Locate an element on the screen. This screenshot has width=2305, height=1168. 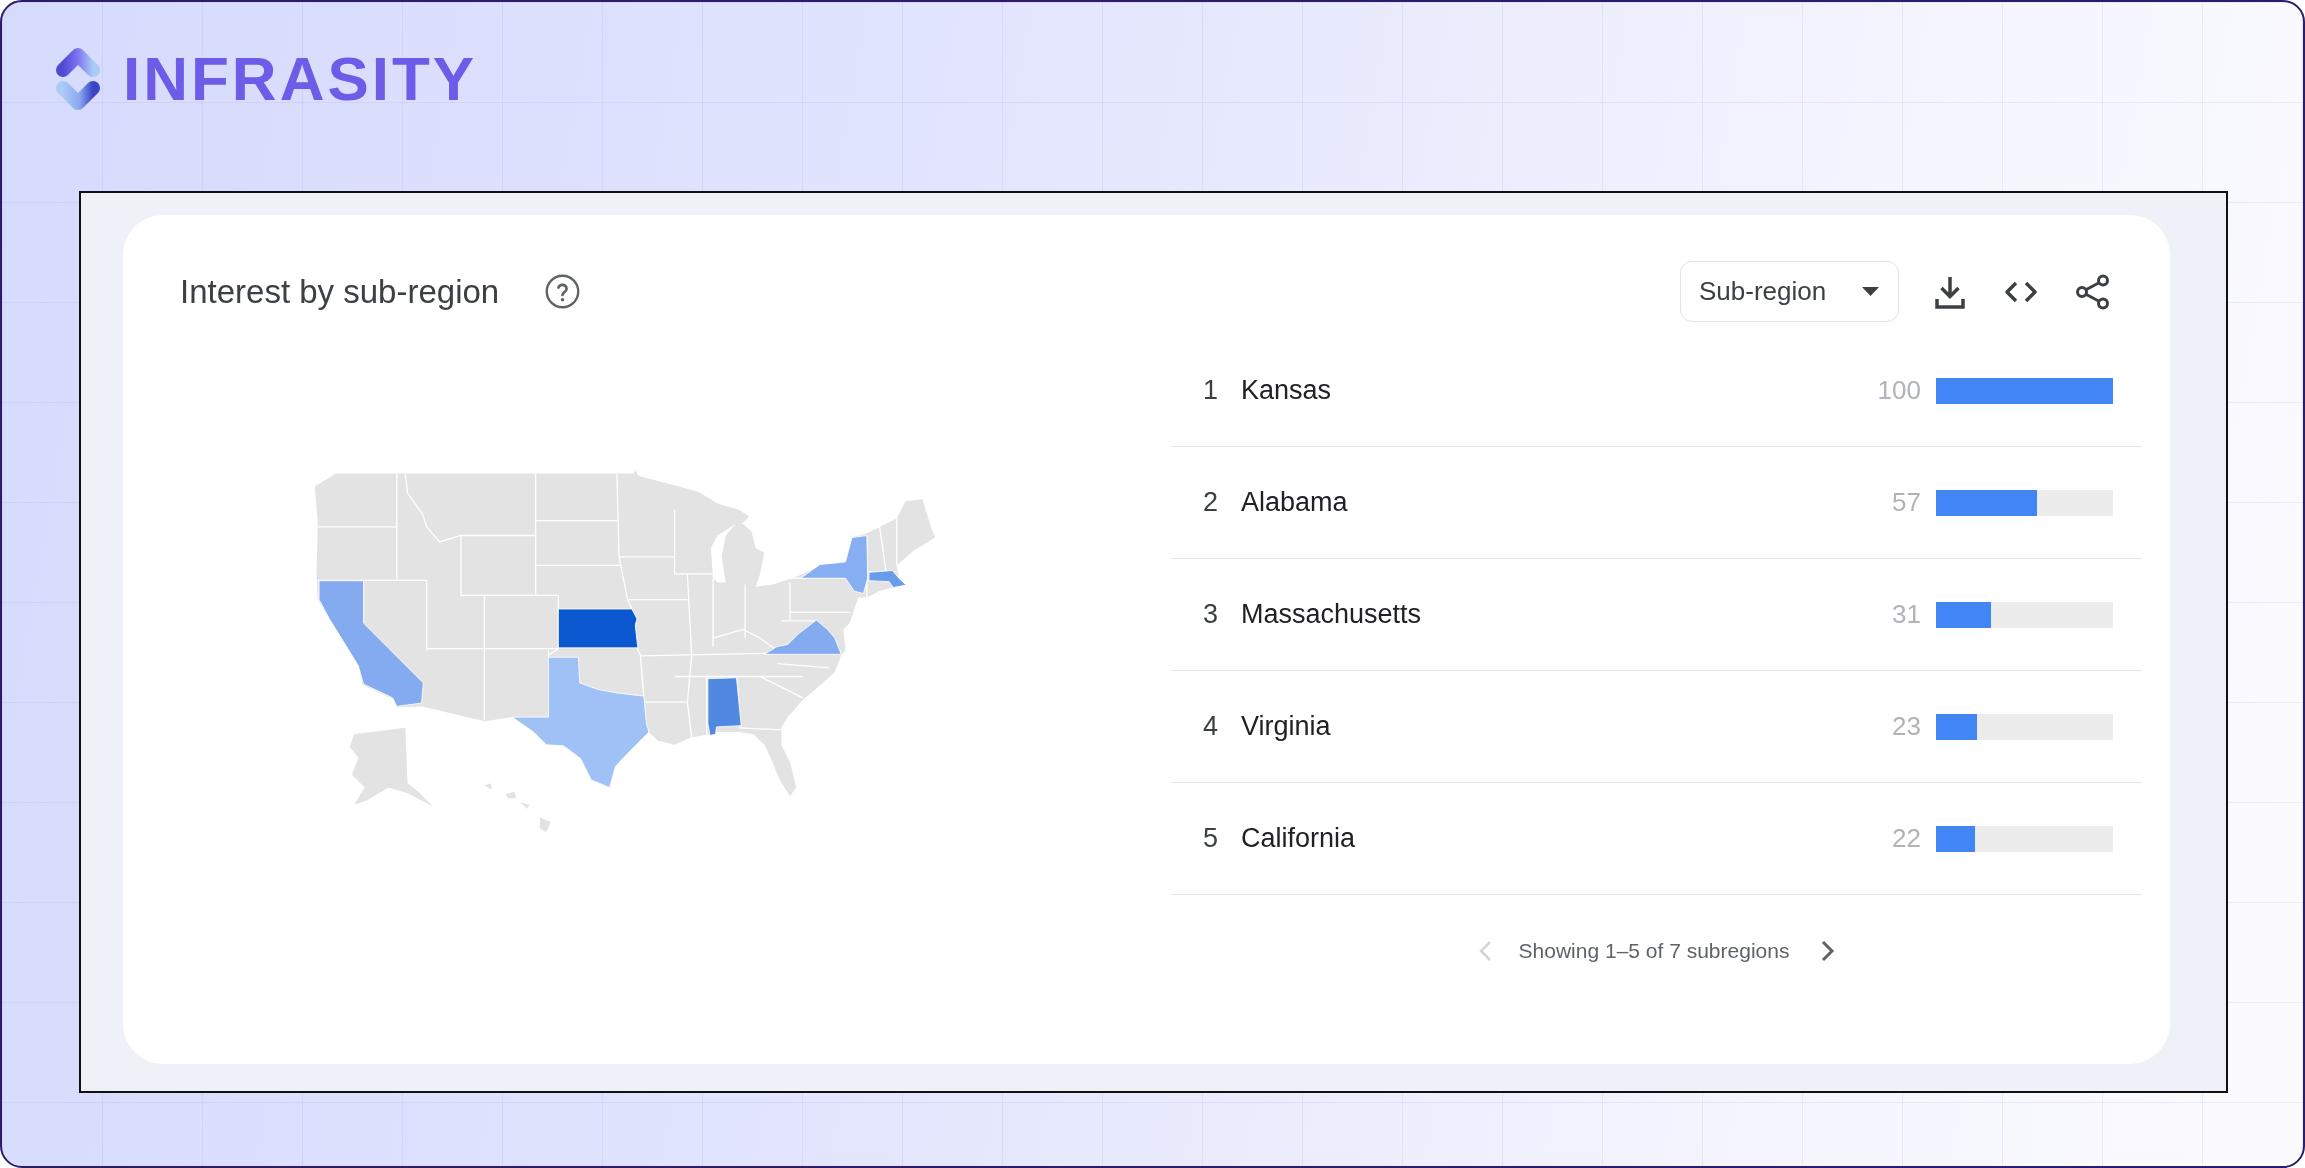
download-icon is located at coordinates (1950, 291).